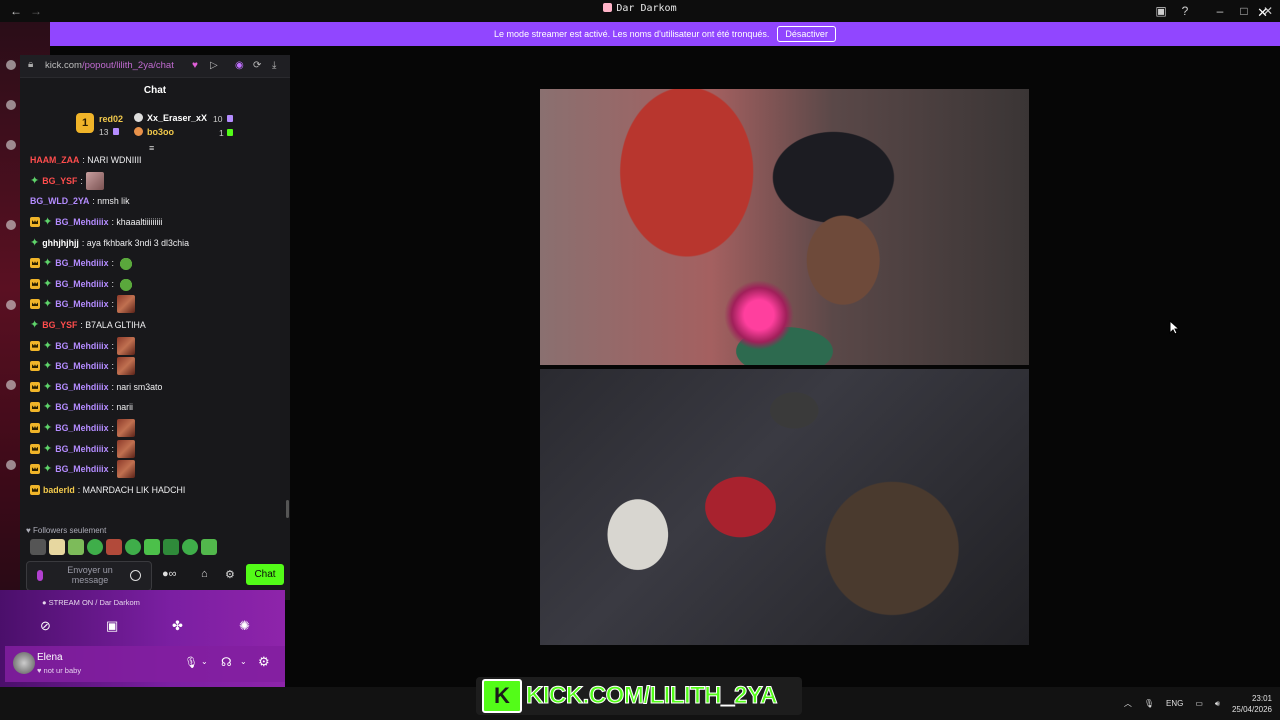  Describe the element at coordinates (31, 64) in the screenshot. I see `lock-icon: 🔒︎` at that location.